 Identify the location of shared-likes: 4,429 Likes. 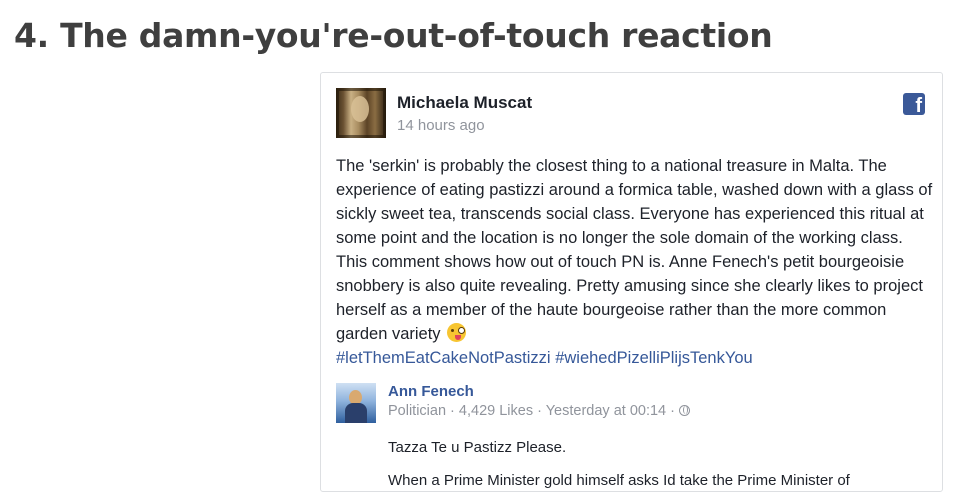
(496, 411).